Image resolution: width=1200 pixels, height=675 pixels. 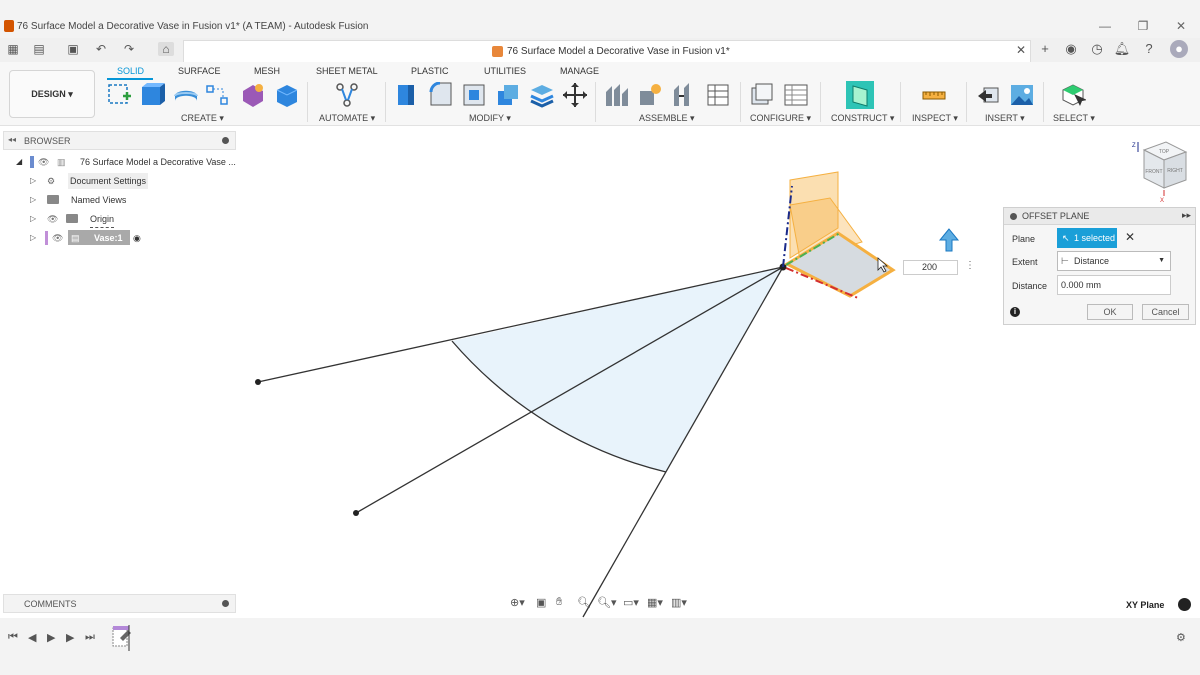 I want to click on pin-icon, so click(x=225, y=140).